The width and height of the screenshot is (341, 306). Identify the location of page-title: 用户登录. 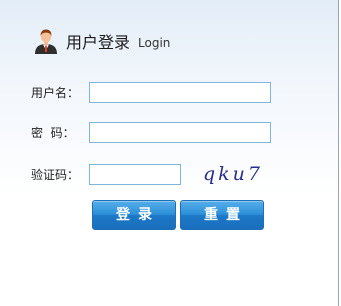
(98, 42).